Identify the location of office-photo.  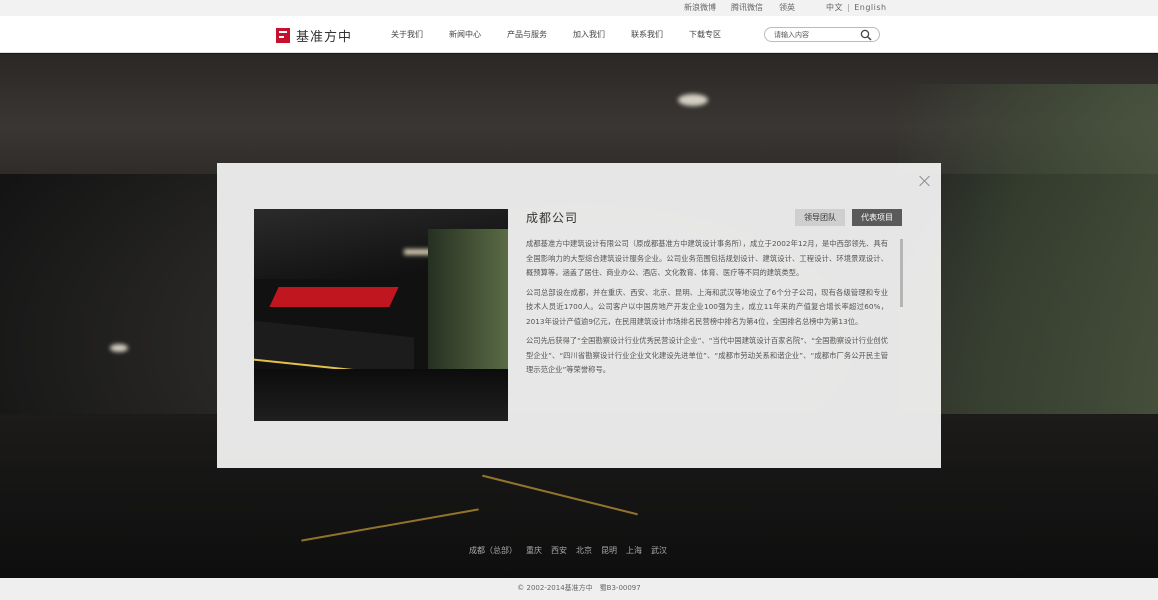
(381, 315).